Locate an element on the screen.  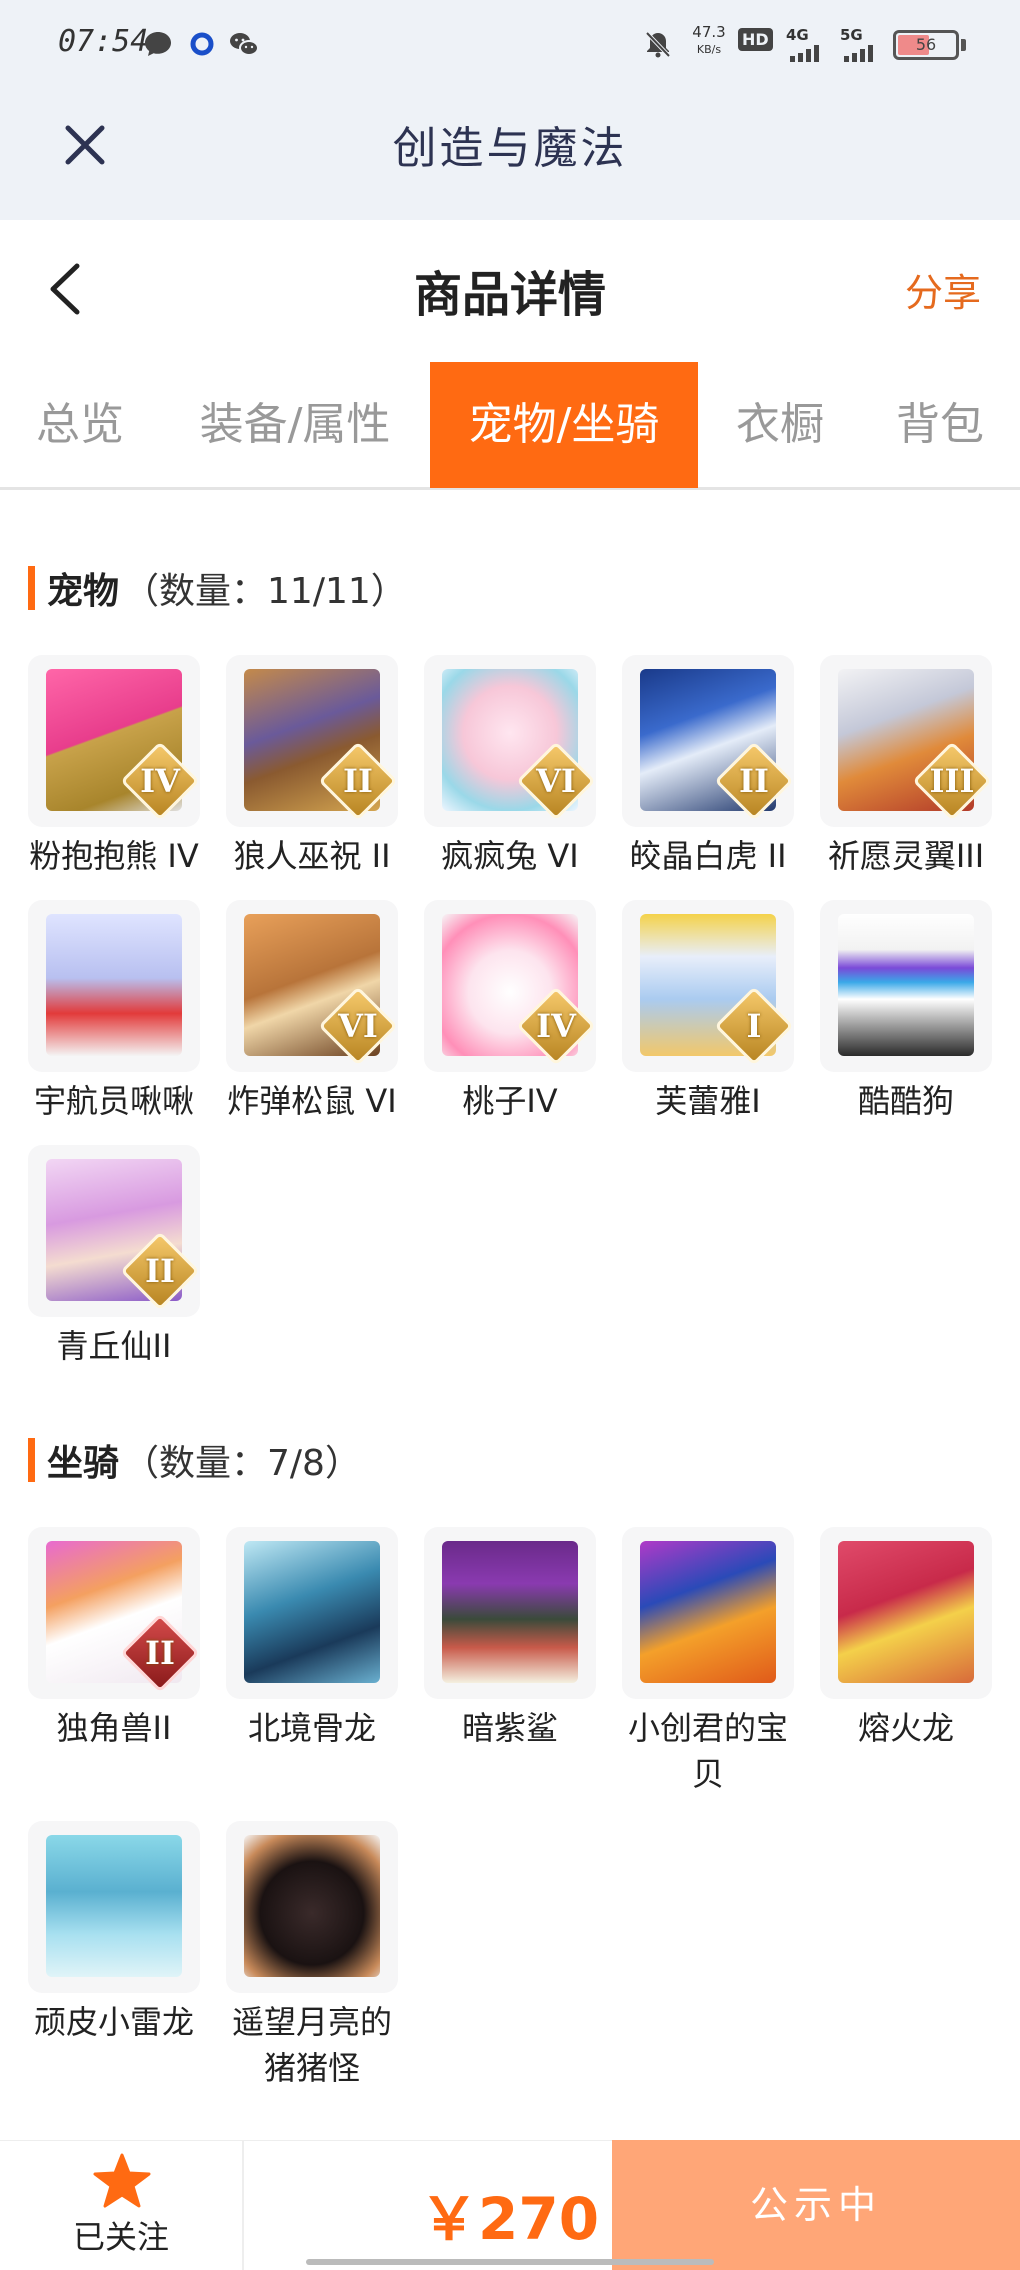
peach-cat-icon: IV is located at coordinates (510, 986).